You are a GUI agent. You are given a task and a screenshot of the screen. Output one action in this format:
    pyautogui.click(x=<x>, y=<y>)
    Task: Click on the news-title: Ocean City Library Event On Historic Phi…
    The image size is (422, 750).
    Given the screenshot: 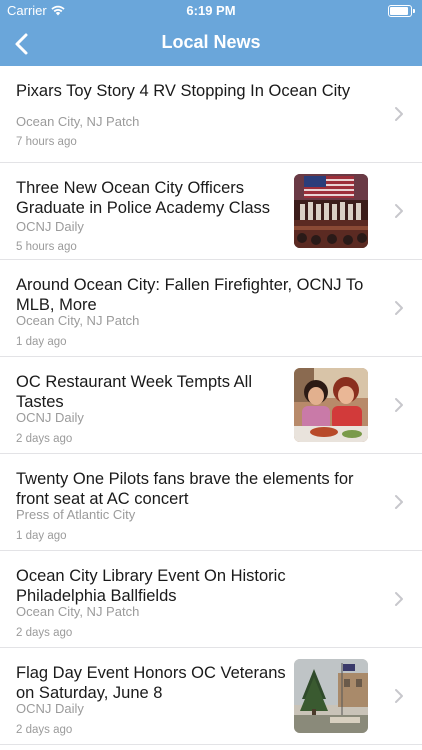 What is the action you would take?
    pyautogui.click(x=151, y=586)
    